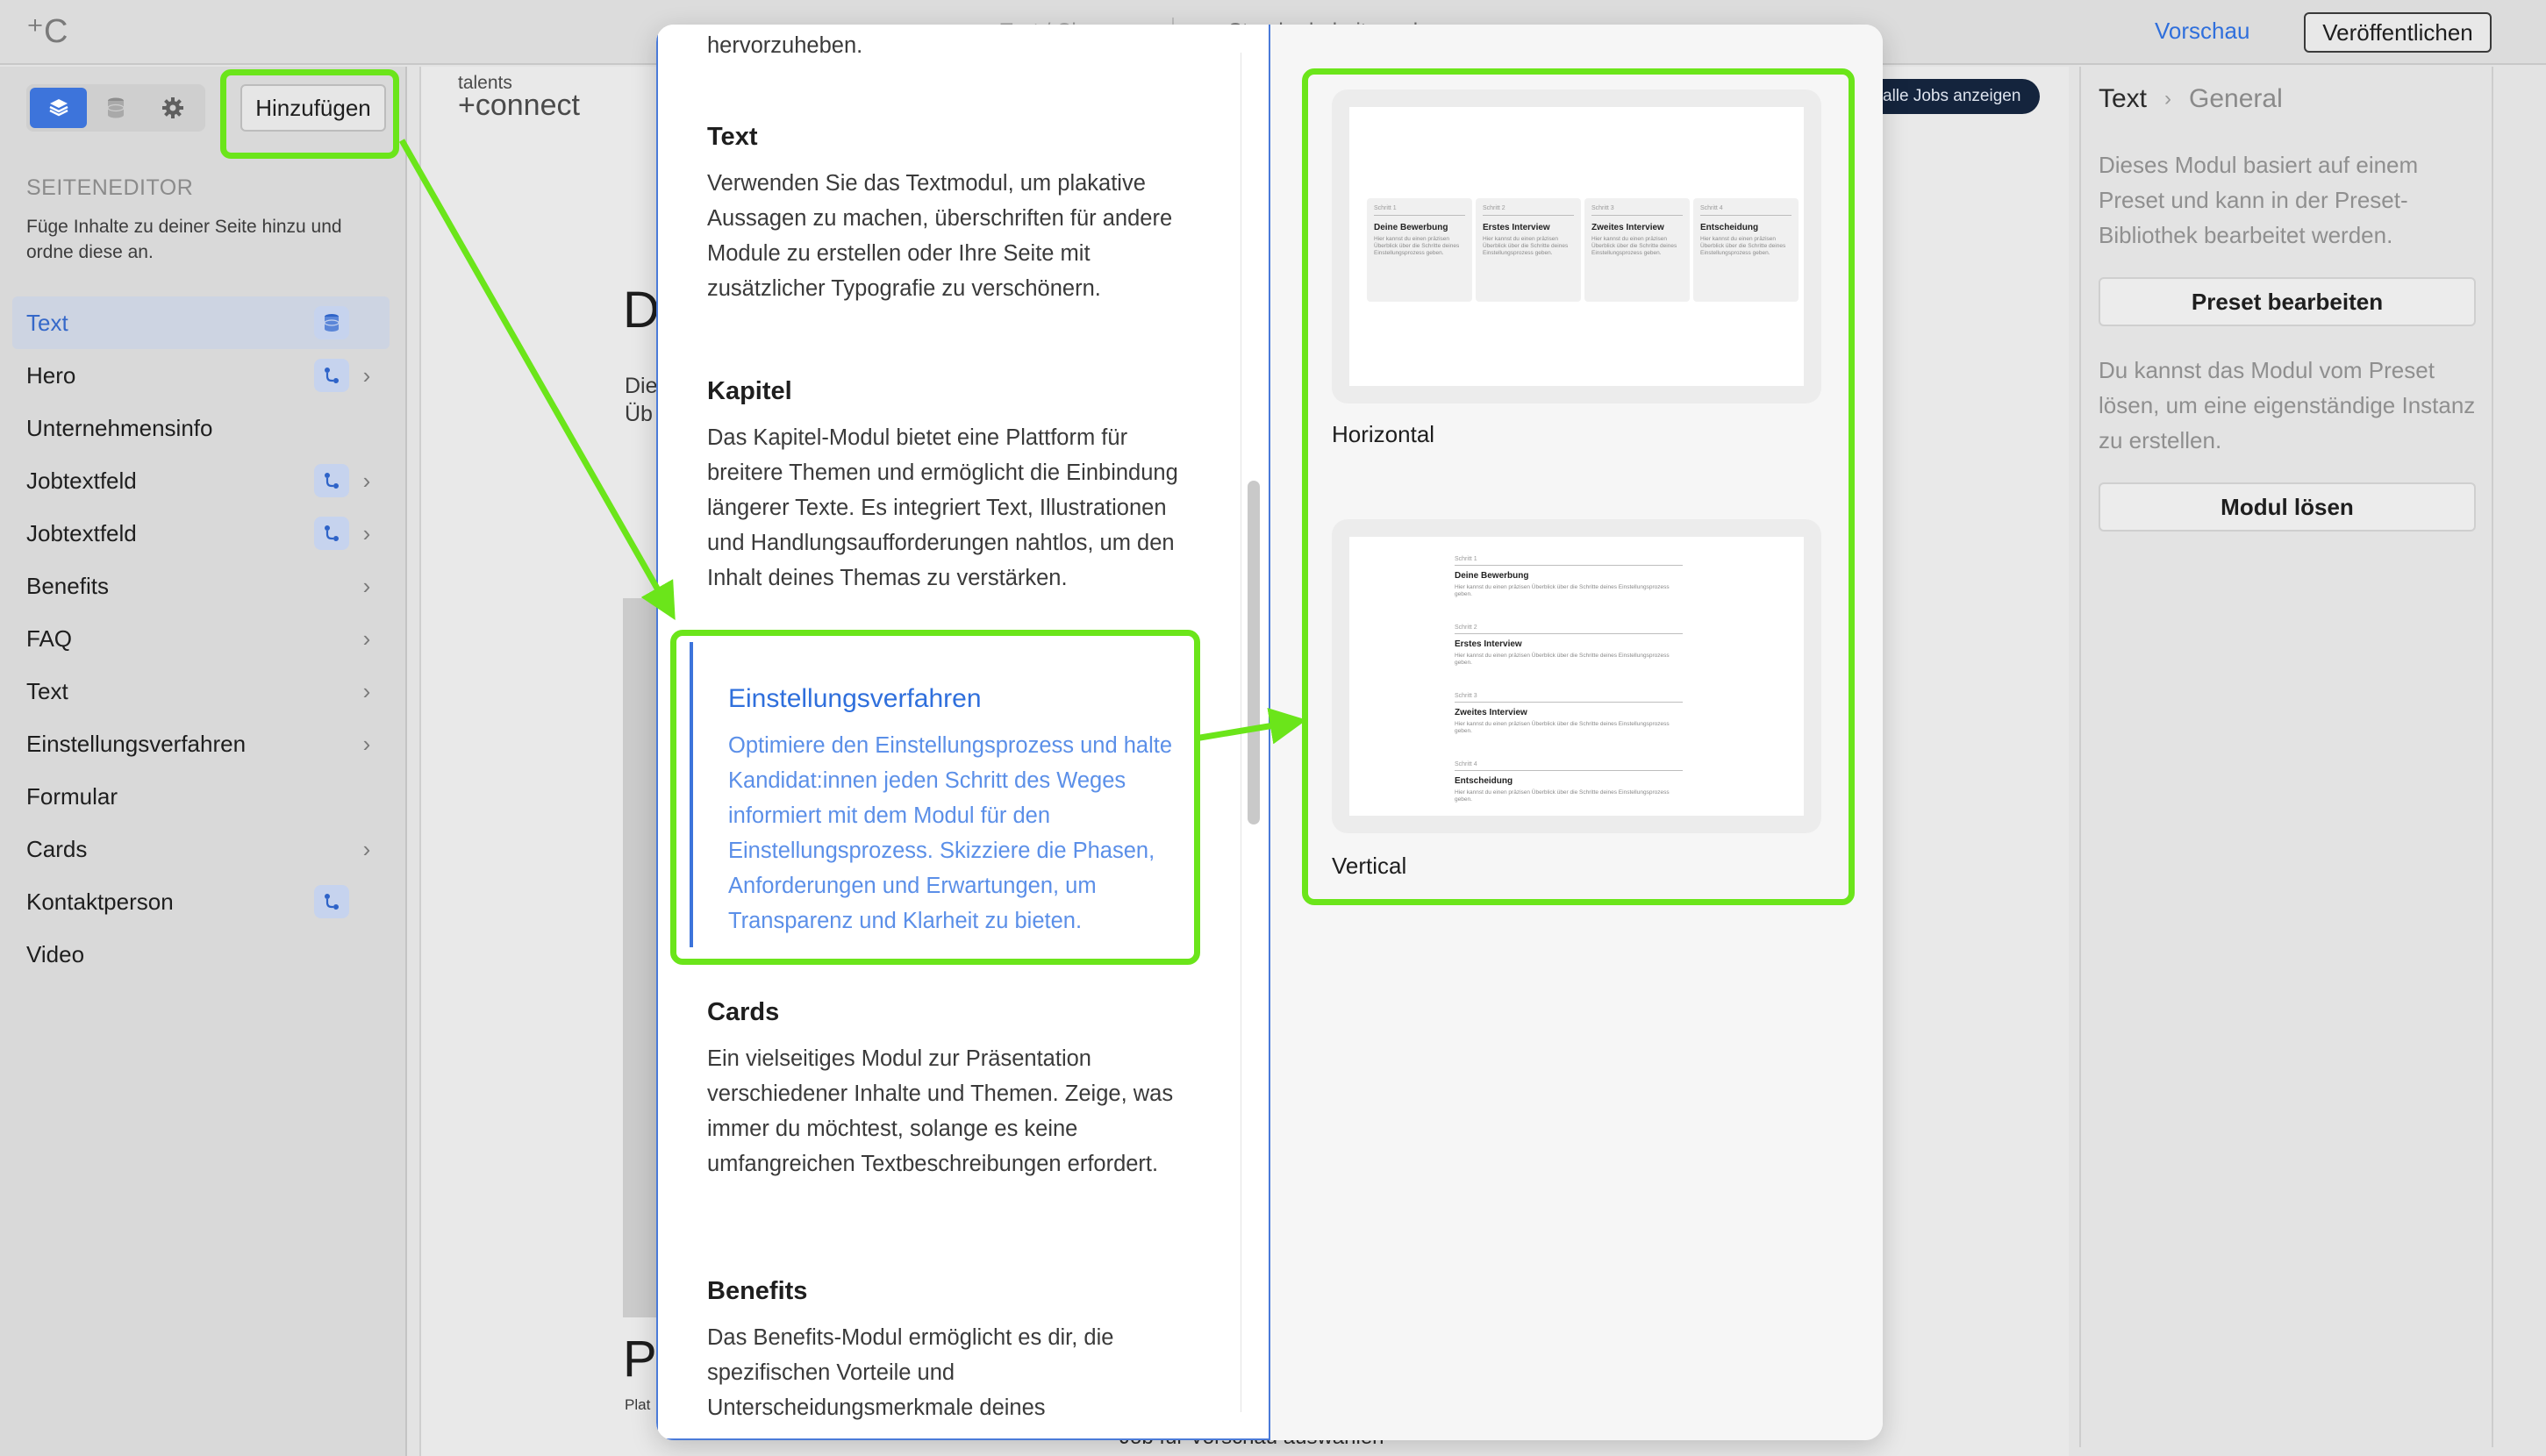 The width and height of the screenshot is (2546, 1456). What do you see at coordinates (72, 796) in the screenshot?
I see `sidebar-item-label: Formular` at bounding box center [72, 796].